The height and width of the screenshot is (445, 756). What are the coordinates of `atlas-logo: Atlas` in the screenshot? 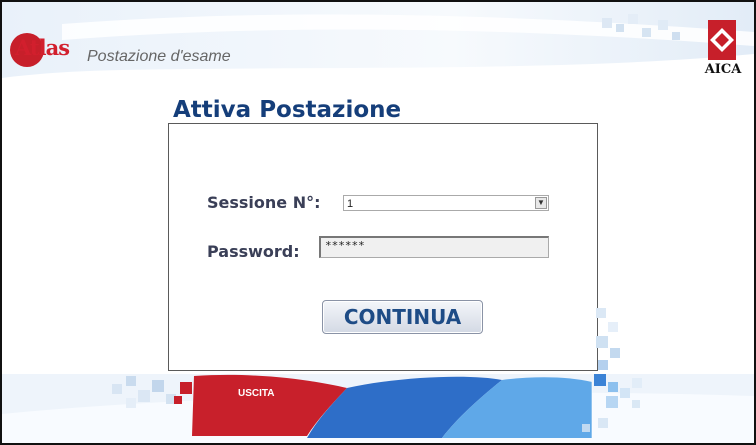 It's located at (42, 47).